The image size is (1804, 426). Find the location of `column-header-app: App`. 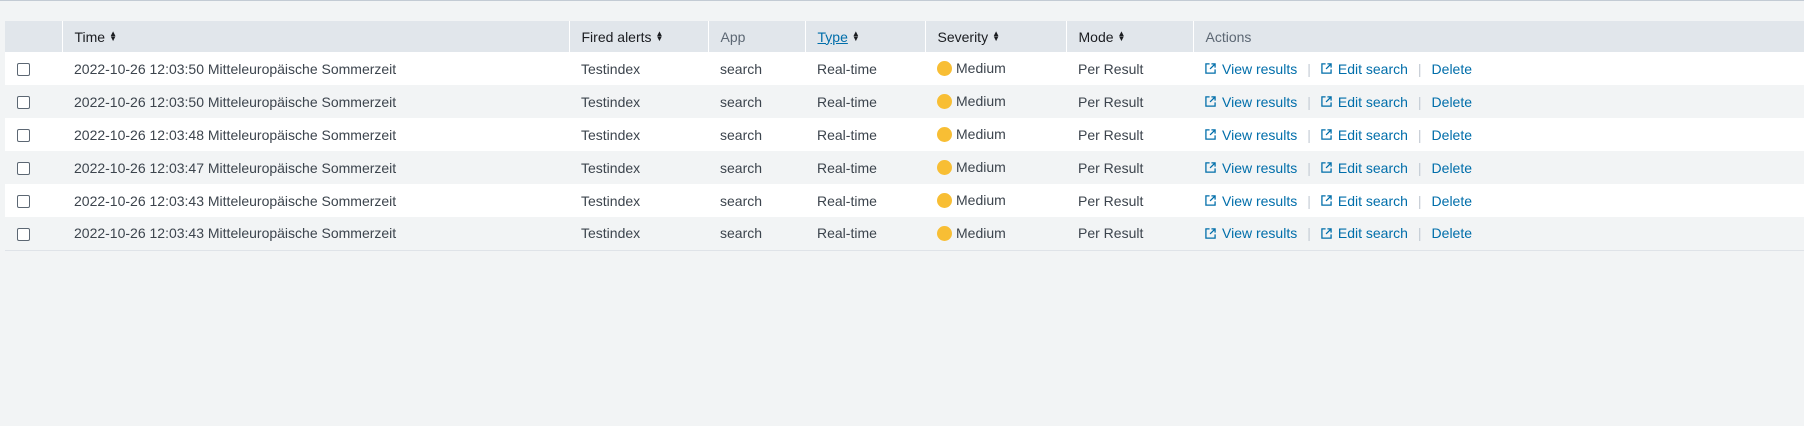

column-header-app: App is located at coordinates (756, 36).